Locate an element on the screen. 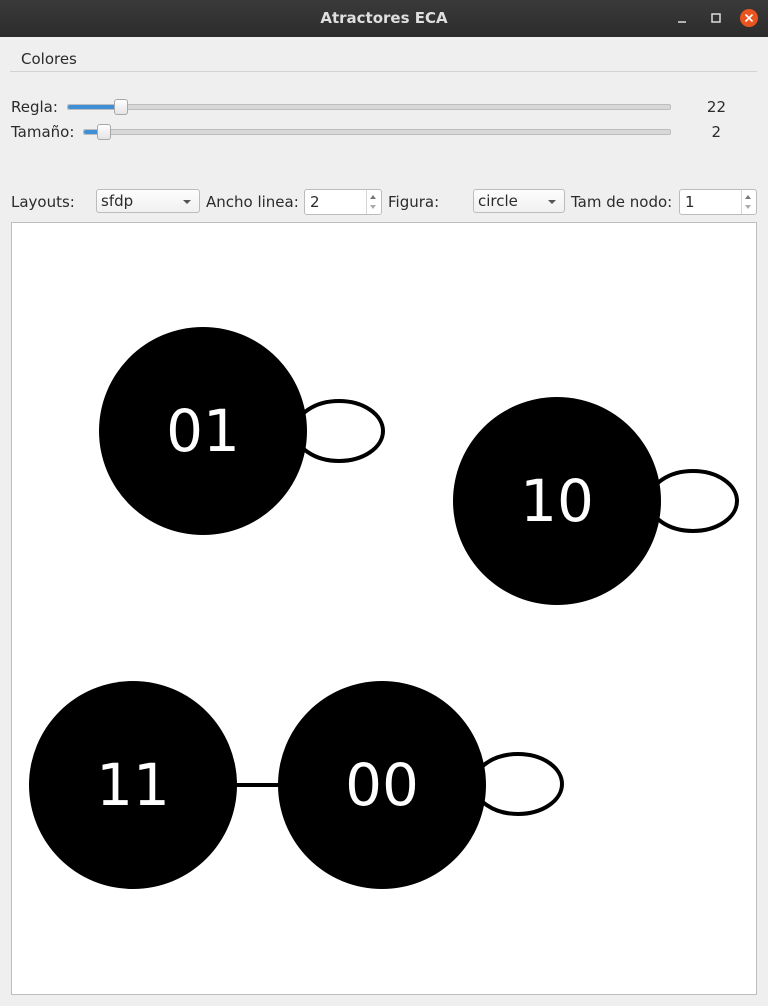  maximize-icon is located at coordinates (716, 18).